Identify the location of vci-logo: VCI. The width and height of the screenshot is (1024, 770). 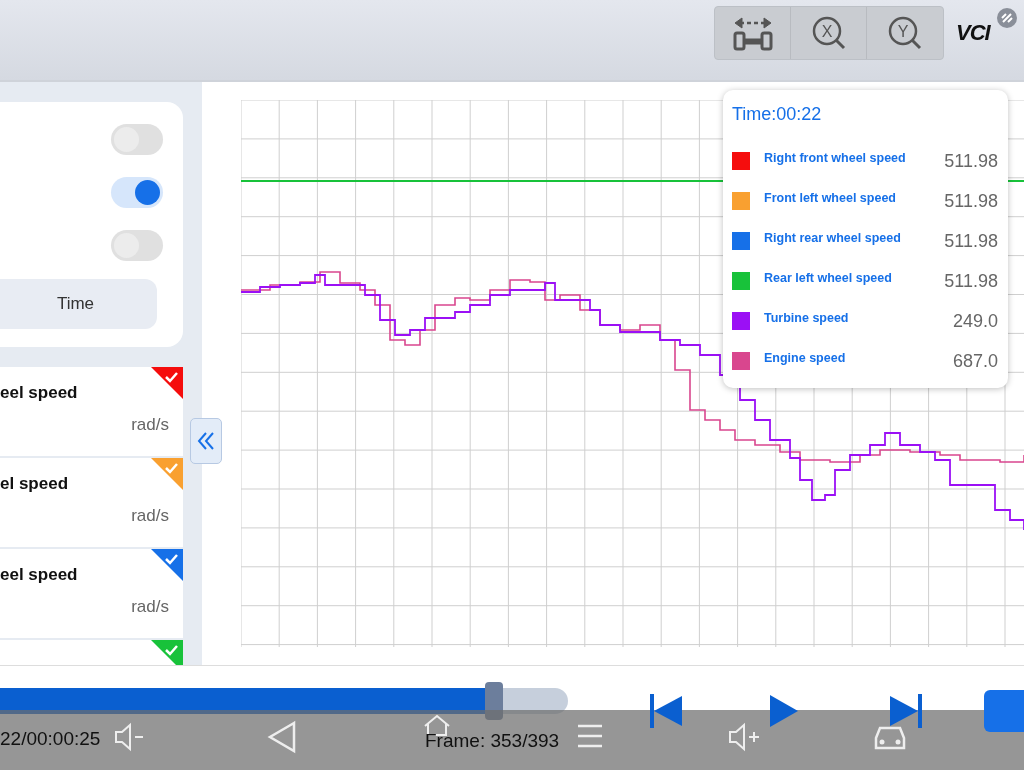
(973, 33).